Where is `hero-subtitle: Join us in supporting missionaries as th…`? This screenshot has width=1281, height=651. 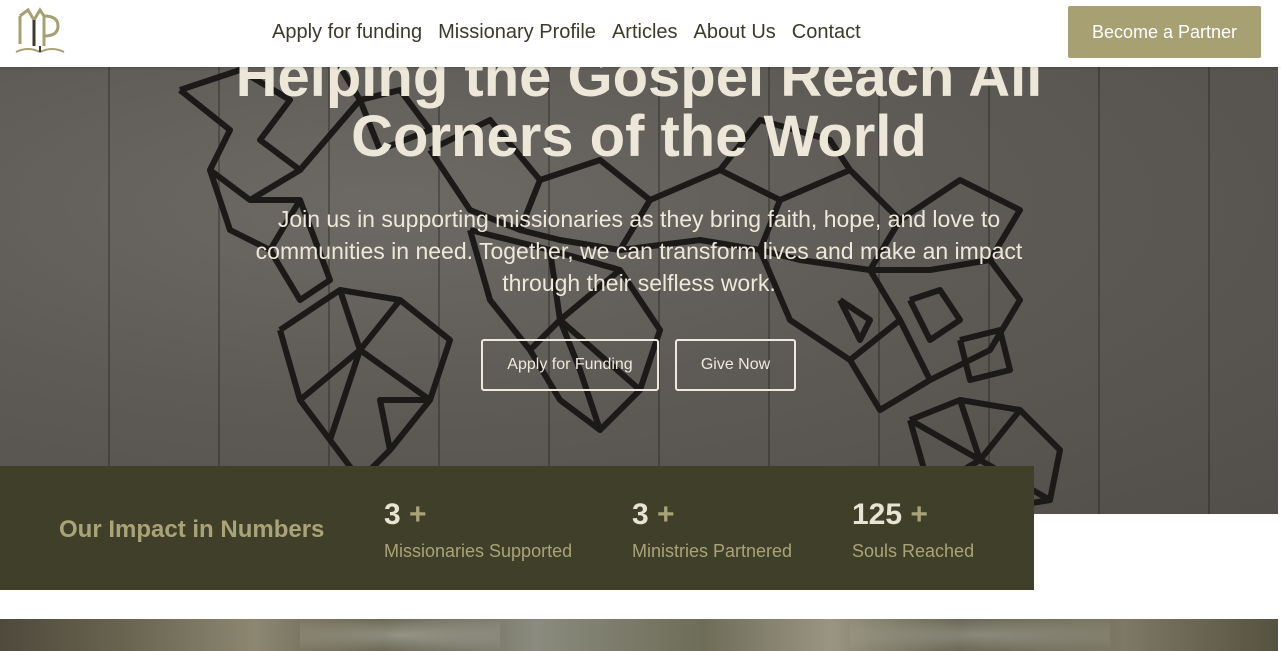 hero-subtitle: Join us in supporting missionaries as th… is located at coordinates (639, 251).